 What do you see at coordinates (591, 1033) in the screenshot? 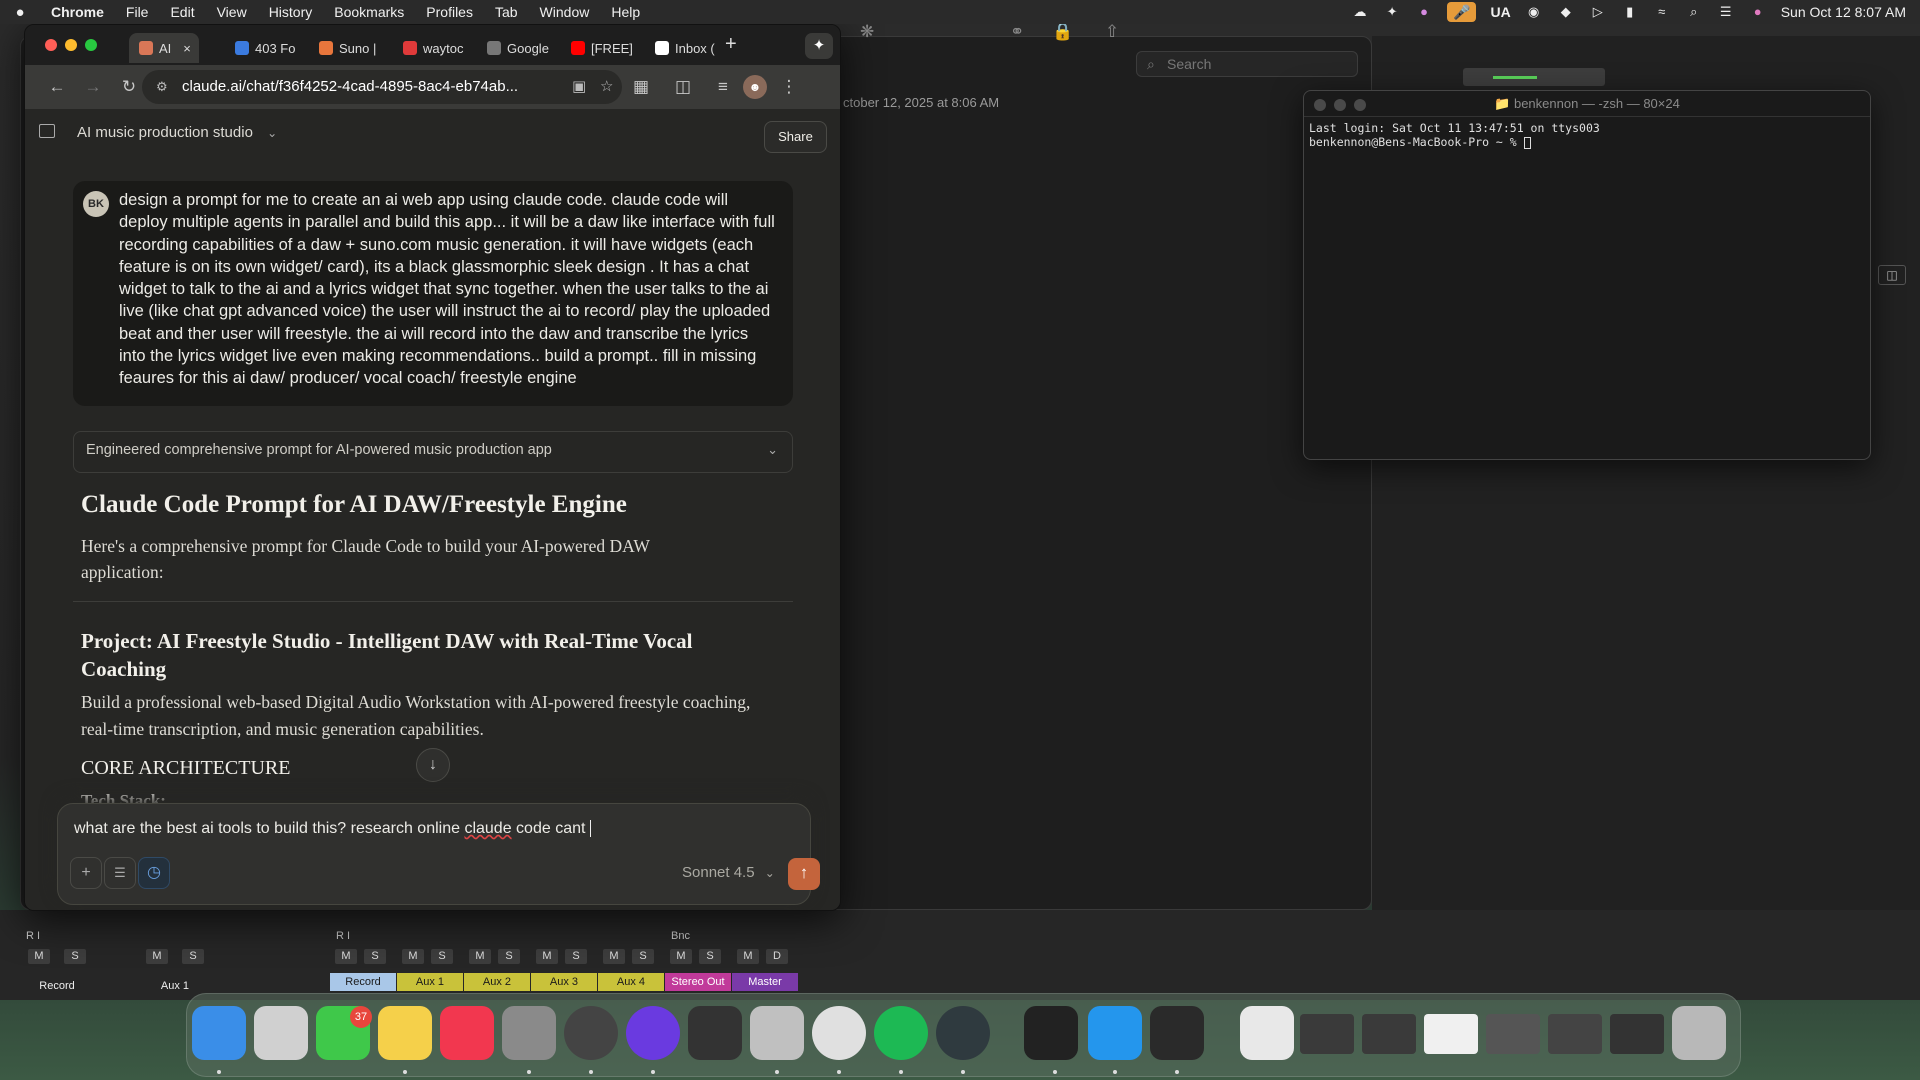
I see `logic-remote-icon` at bounding box center [591, 1033].